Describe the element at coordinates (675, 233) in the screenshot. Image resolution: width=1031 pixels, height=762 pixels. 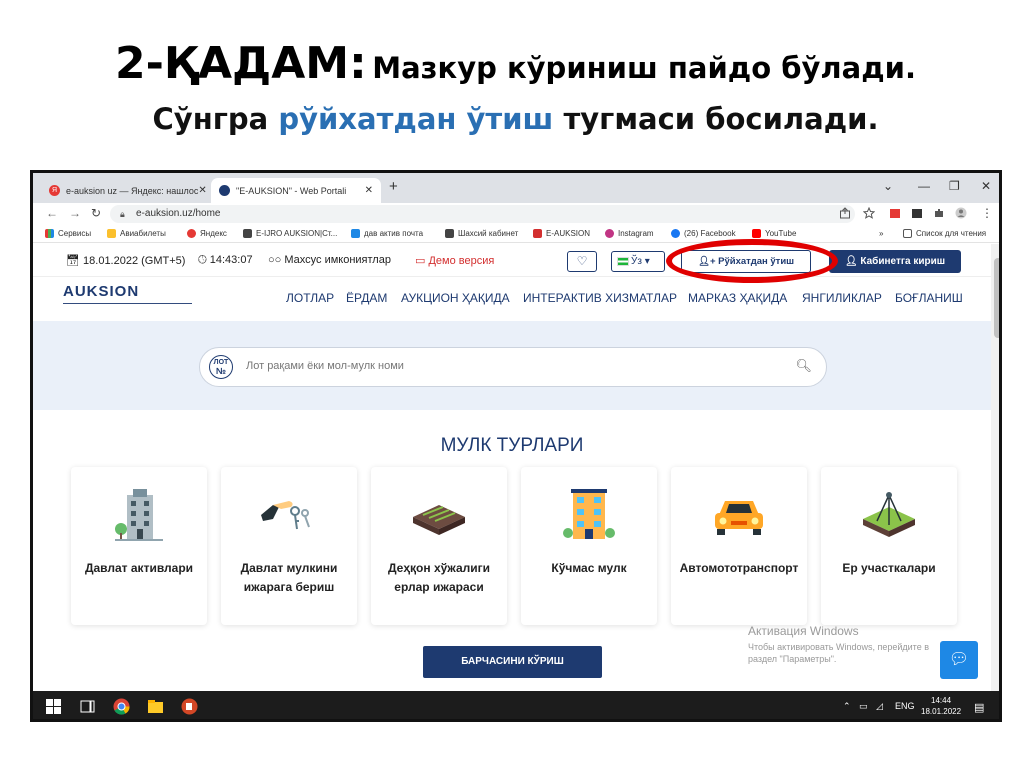
I see `facebook-icon` at that location.